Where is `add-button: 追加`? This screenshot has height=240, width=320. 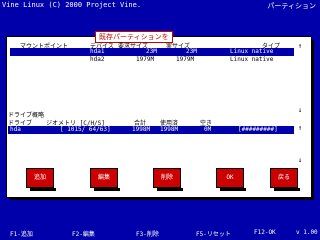 add-button: 追加 is located at coordinates (41, 179).